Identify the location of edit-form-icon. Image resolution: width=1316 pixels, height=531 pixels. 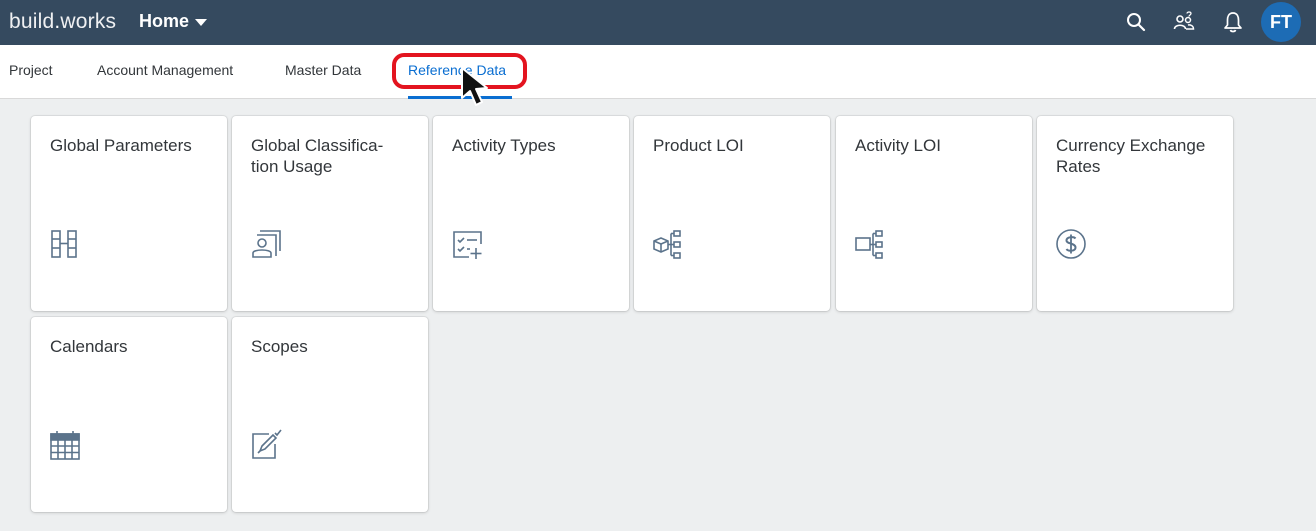
(266, 445).